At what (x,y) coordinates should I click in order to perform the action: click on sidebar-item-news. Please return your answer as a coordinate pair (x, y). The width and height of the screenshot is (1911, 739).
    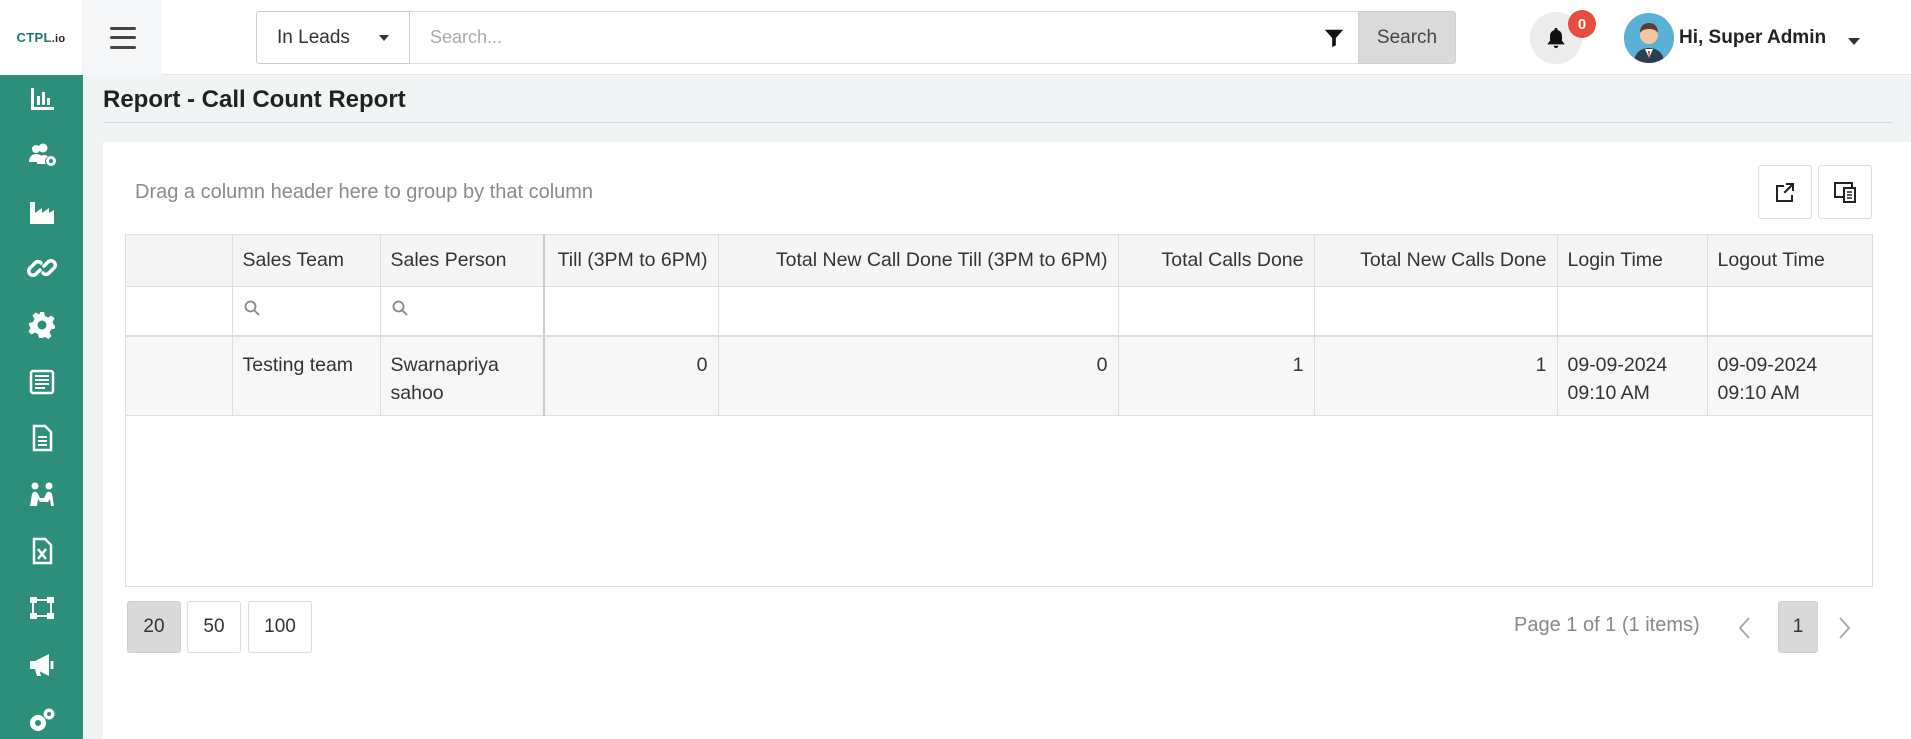
    Looking at the image, I should click on (41, 382).